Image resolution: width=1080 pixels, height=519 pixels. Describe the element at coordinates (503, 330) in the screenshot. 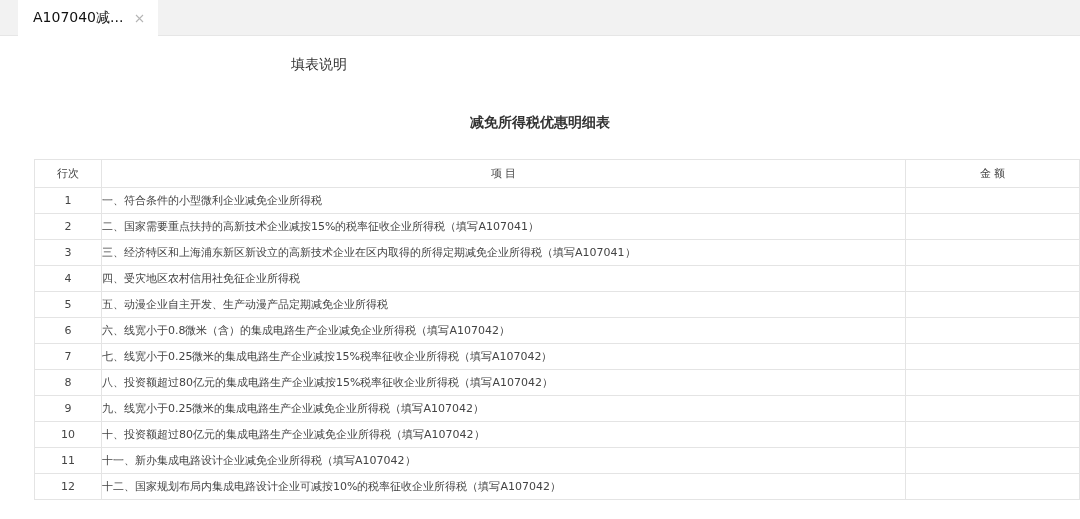

I see `item-cell: 六、线宽小于0.8微米（含）的集成电路生产企业减免企业所得税（填写A107042）` at that location.